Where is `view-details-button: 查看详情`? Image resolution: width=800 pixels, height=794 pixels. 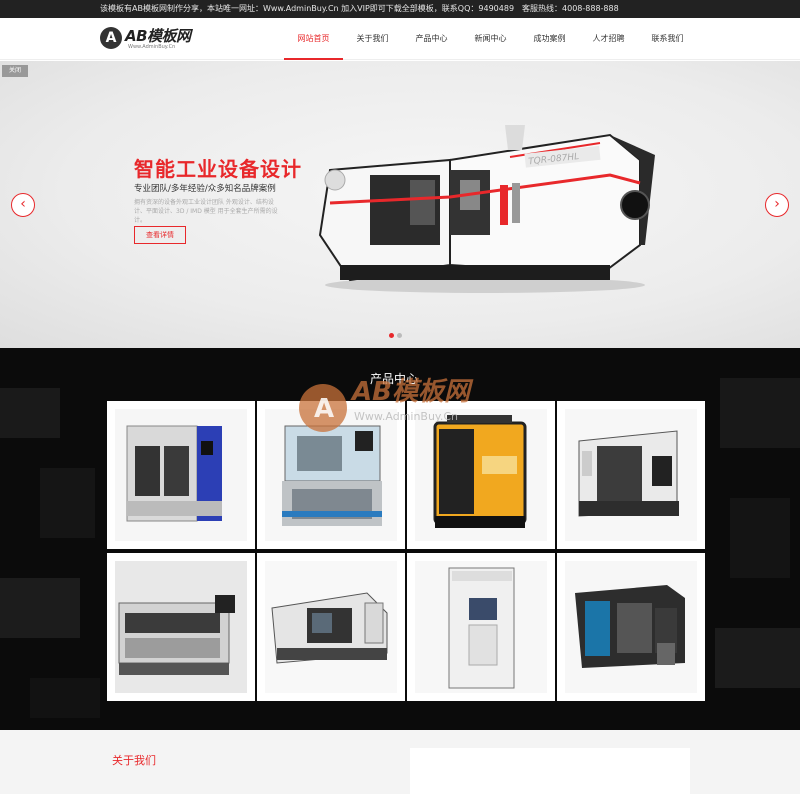 view-details-button: 查看详情 is located at coordinates (160, 235).